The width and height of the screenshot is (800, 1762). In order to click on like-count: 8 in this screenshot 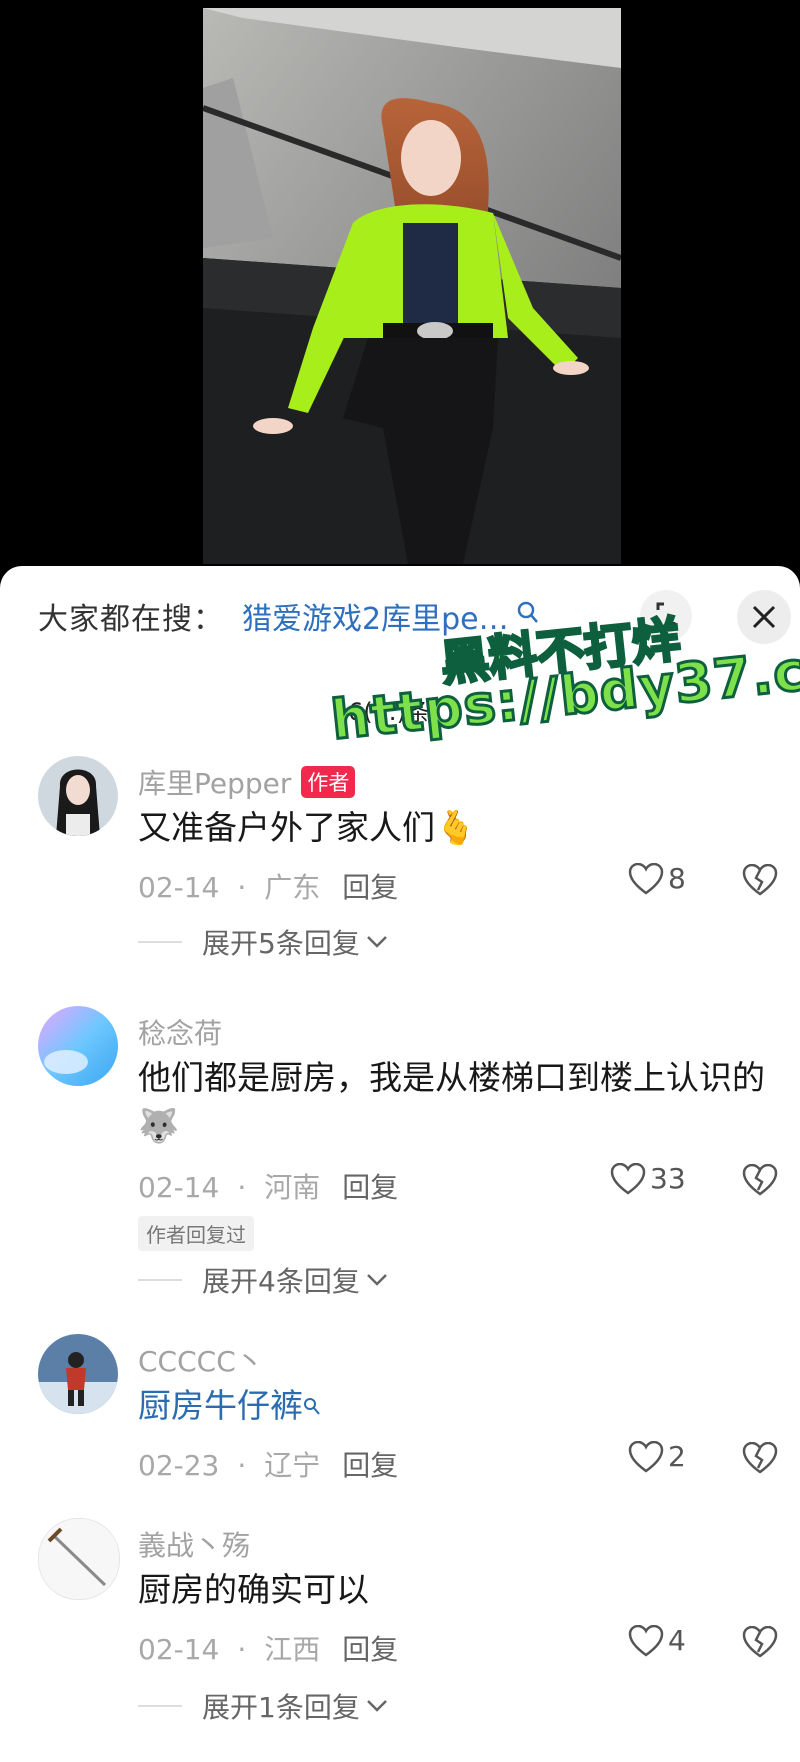, I will do `click(677, 878)`.